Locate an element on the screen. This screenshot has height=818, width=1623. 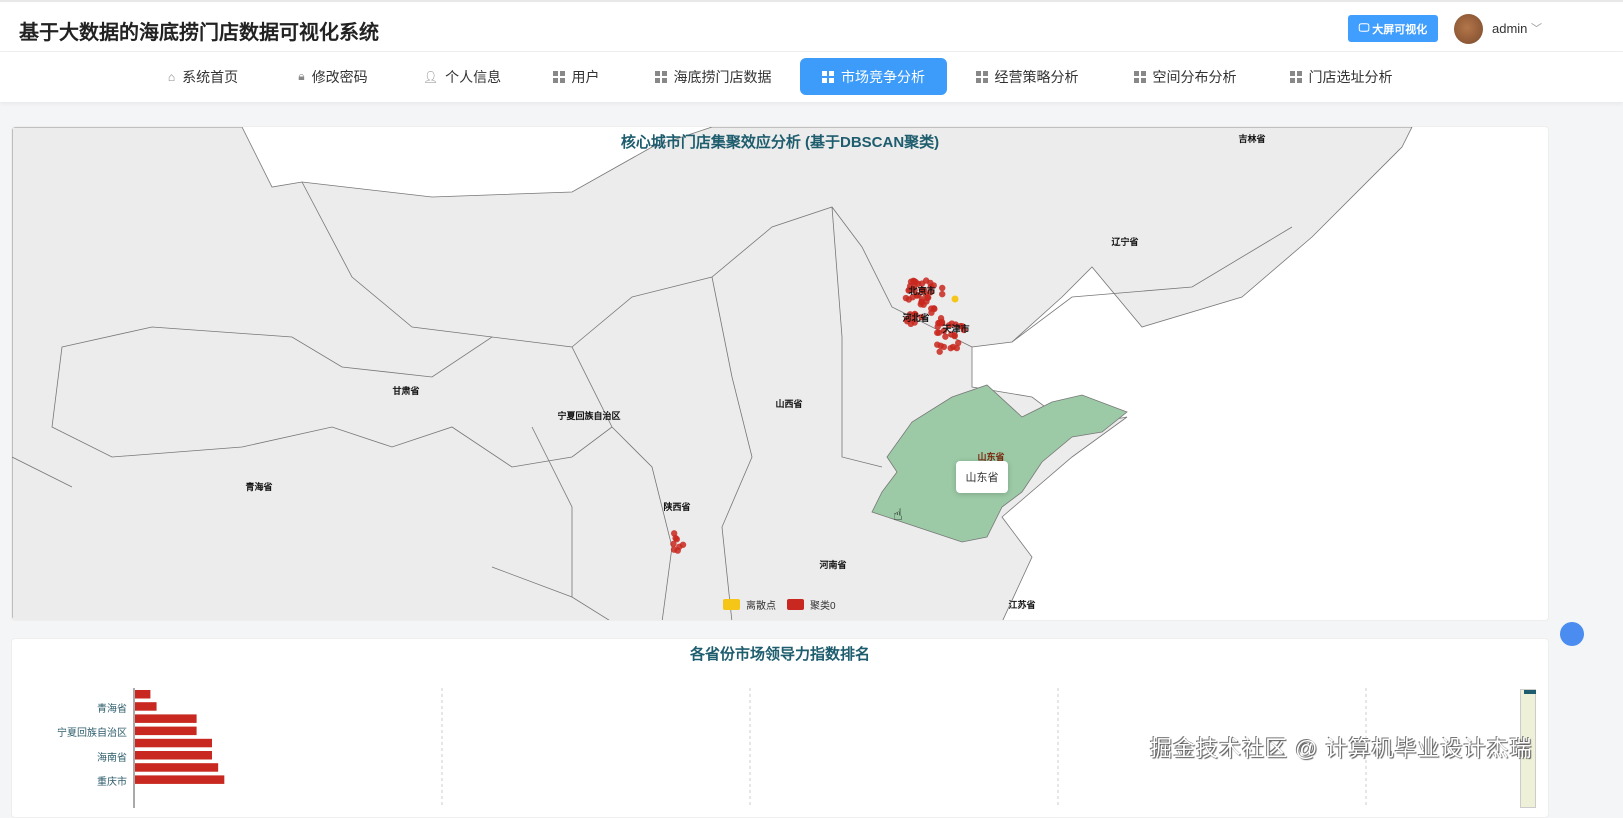
legend-item-cluster0: 聚类0 is located at coordinates (811, 604).